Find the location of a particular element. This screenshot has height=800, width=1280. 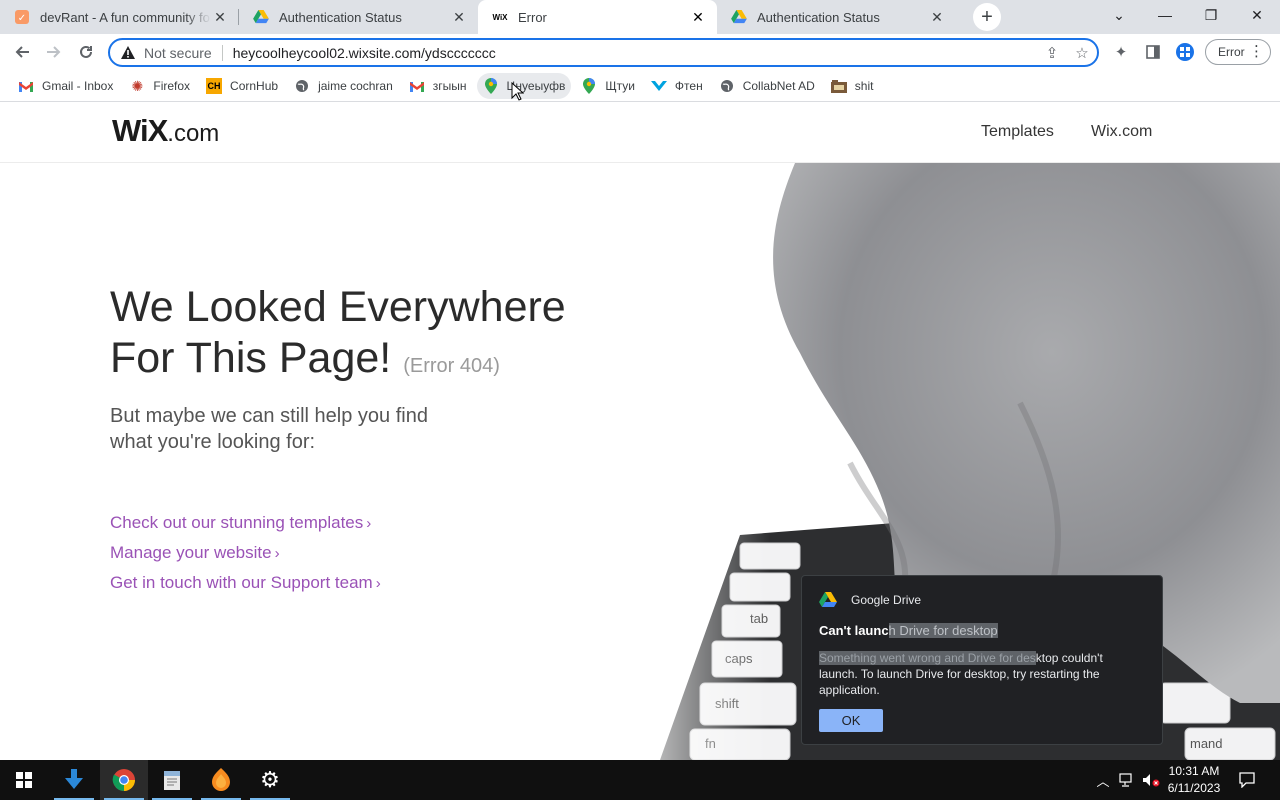

support-team-link: Get in touch with our Support team › is located at coordinates (245, 583).